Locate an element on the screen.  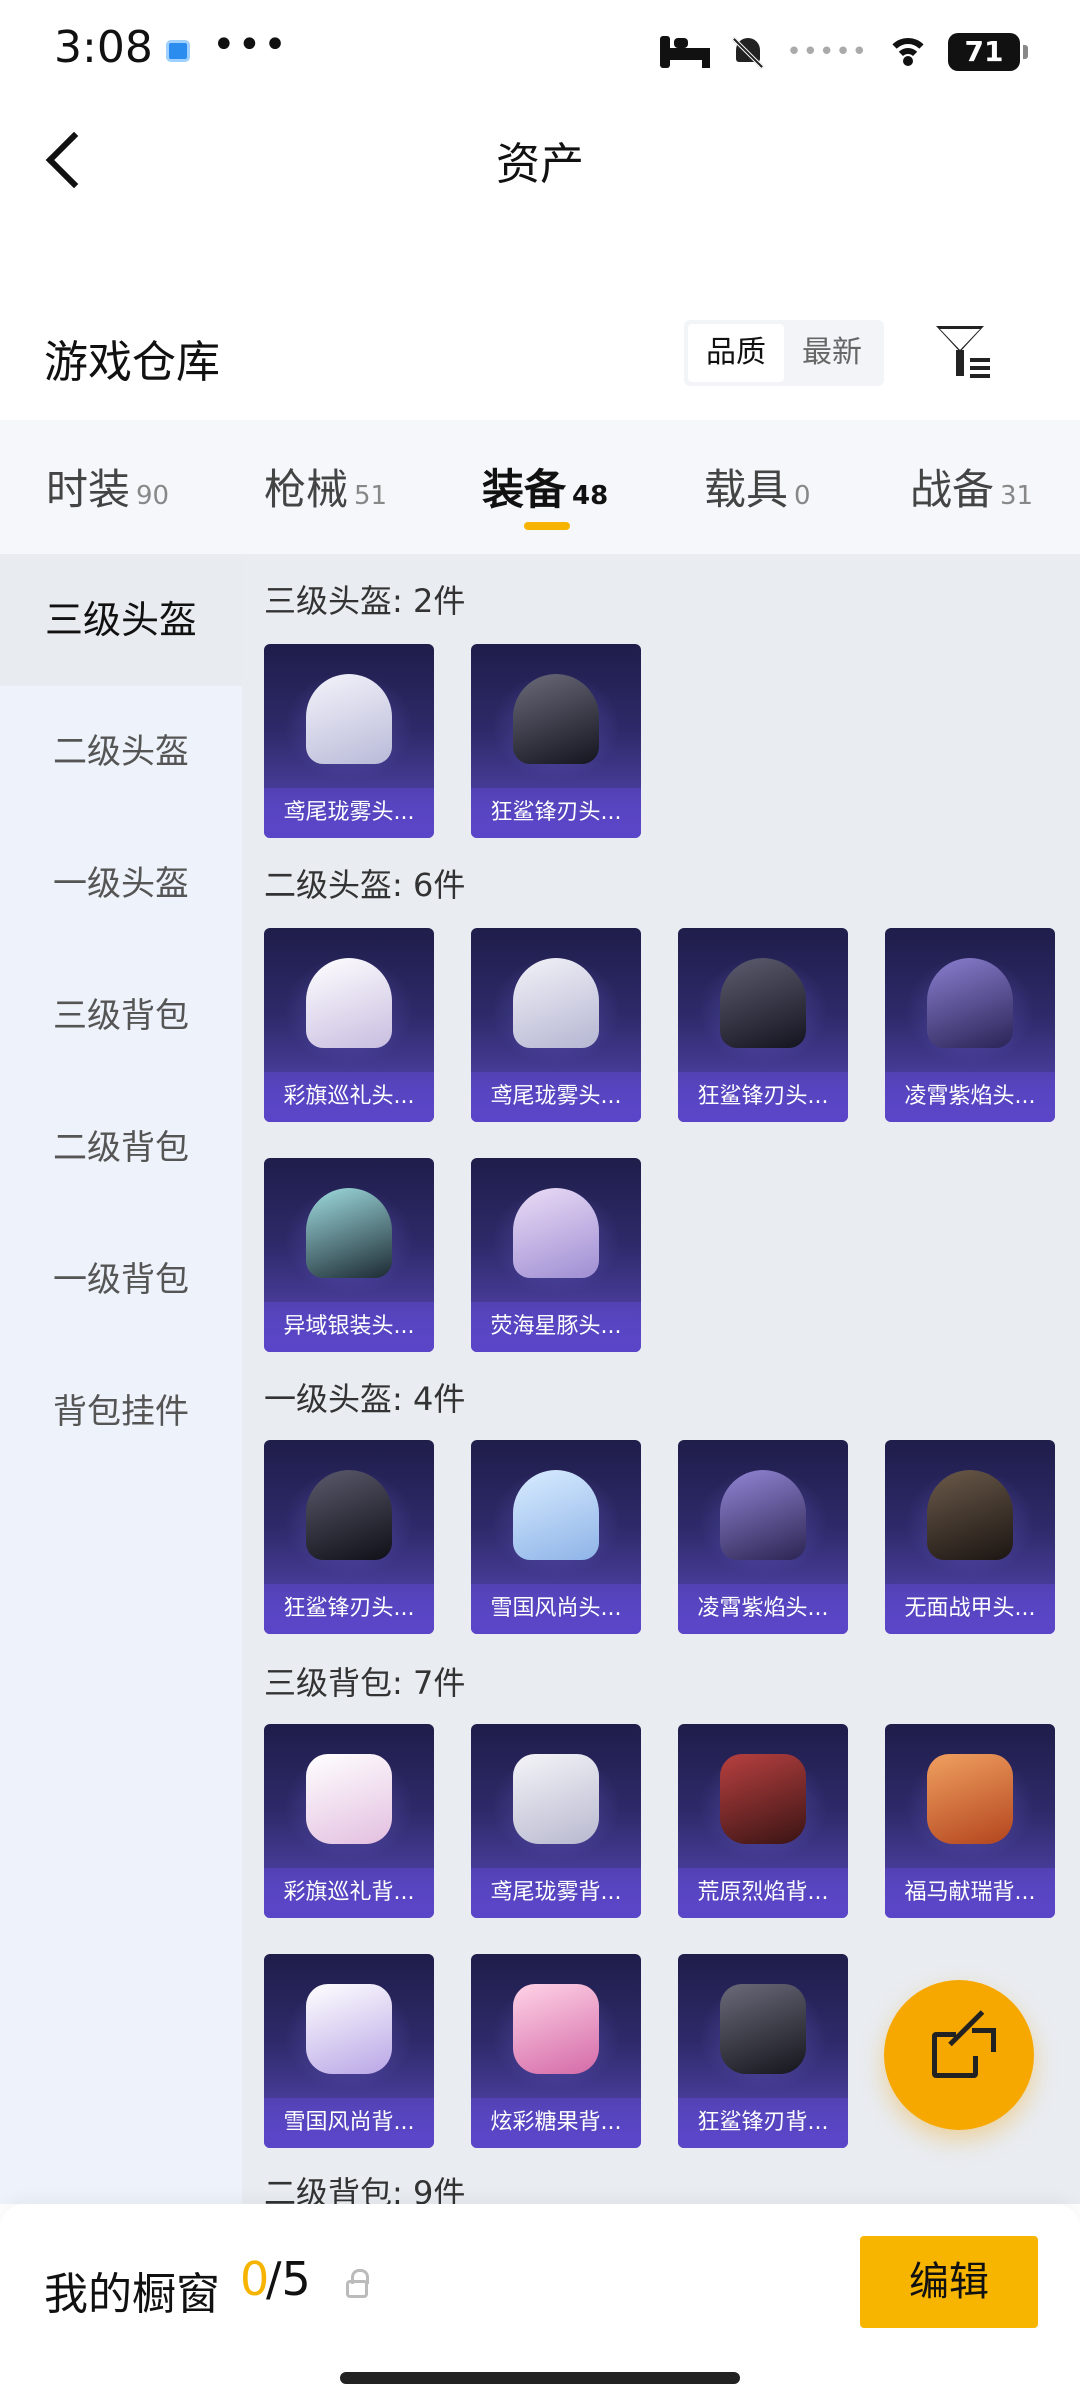
tab-guns: 枪械 51 is located at coordinates (325, 491).